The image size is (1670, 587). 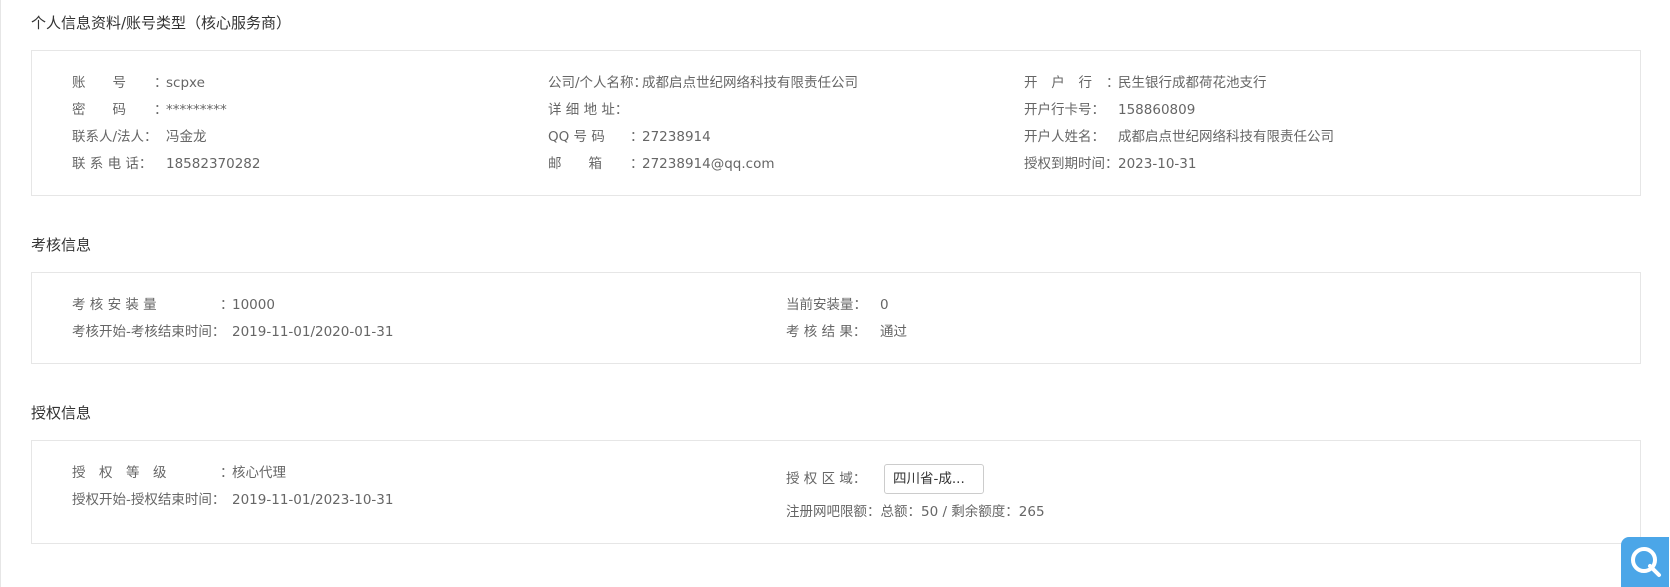 I want to click on qq-value: 27238914, so click(x=676, y=137).